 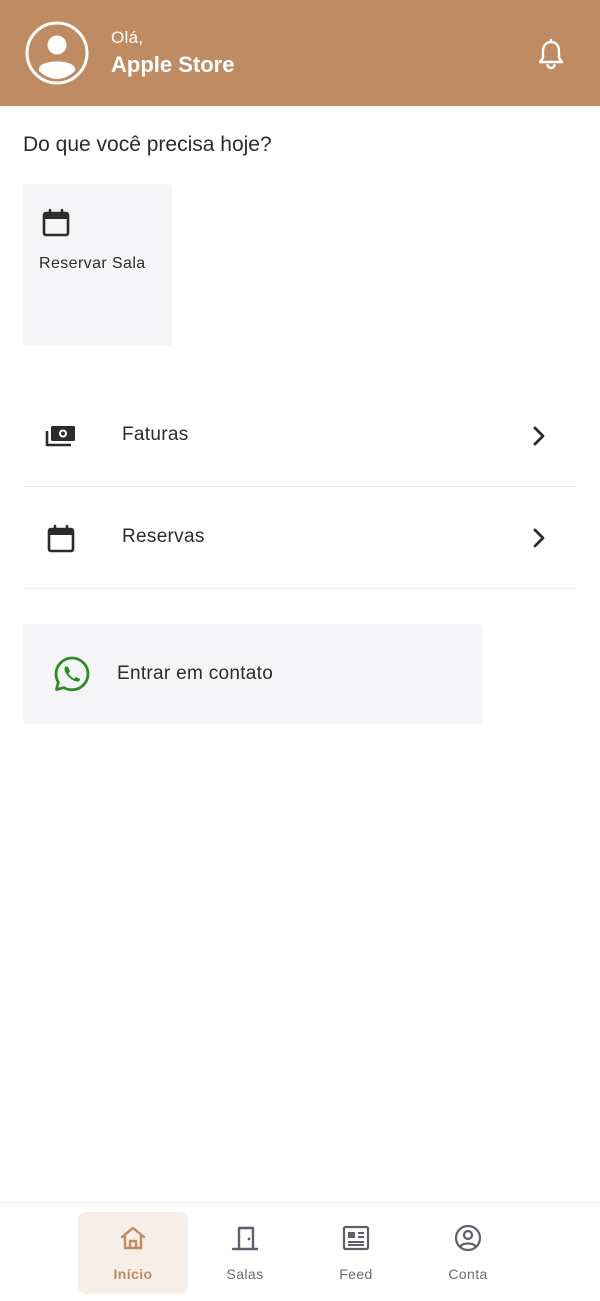 What do you see at coordinates (551, 54) in the screenshot?
I see `bell-icon` at bounding box center [551, 54].